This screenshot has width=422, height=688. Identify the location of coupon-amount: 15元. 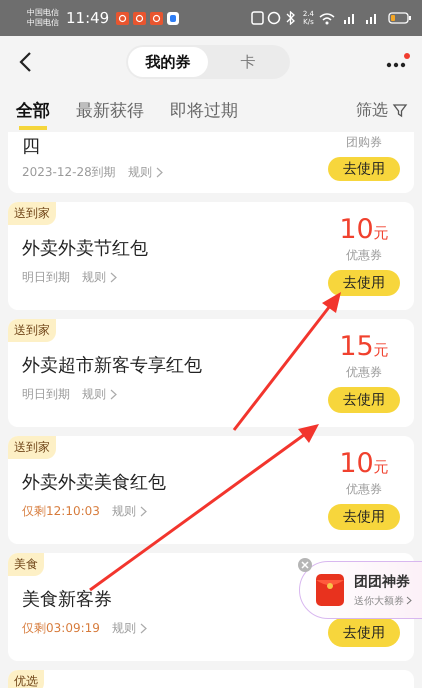
(364, 348).